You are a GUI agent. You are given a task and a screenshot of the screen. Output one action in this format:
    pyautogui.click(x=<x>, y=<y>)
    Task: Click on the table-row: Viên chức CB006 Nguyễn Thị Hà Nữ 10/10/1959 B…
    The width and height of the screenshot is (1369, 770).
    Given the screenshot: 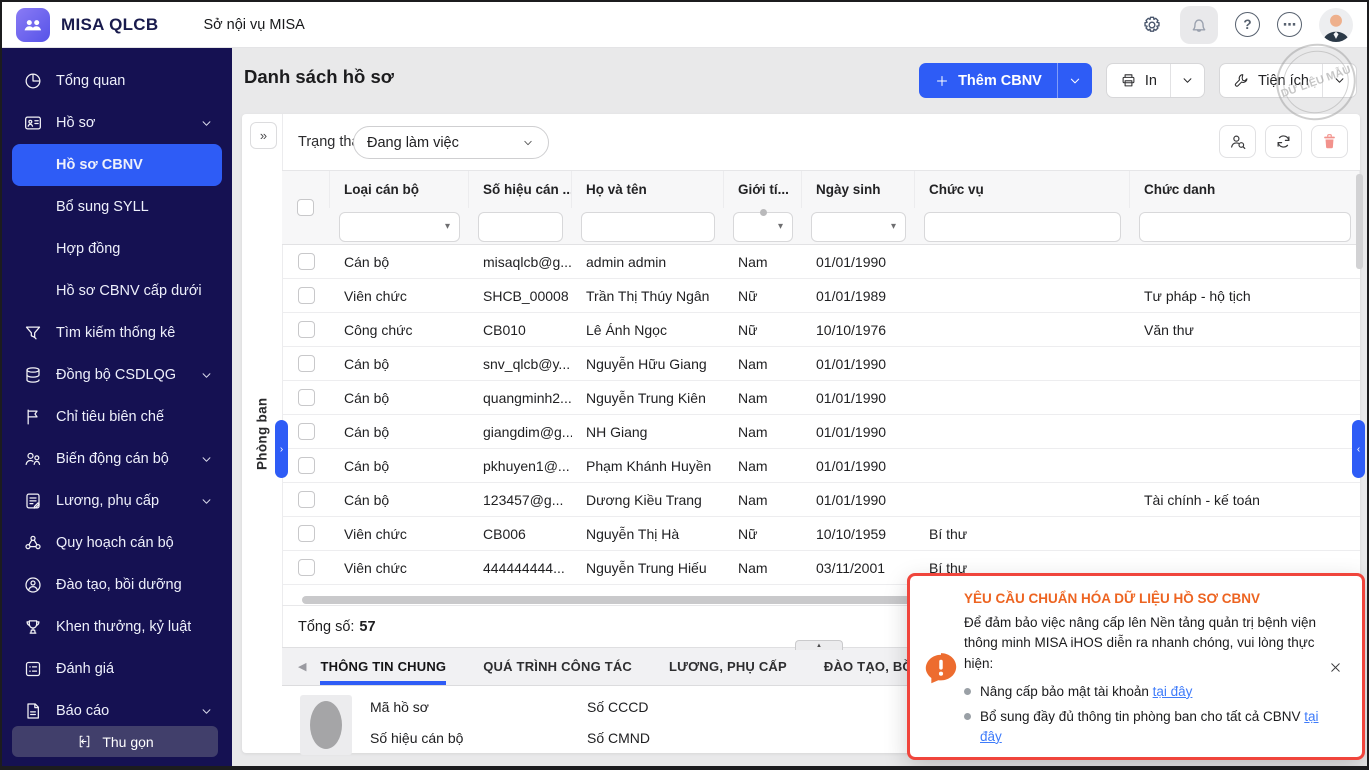 What is the action you would take?
    pyautogui.click(x=821, y=534)
    